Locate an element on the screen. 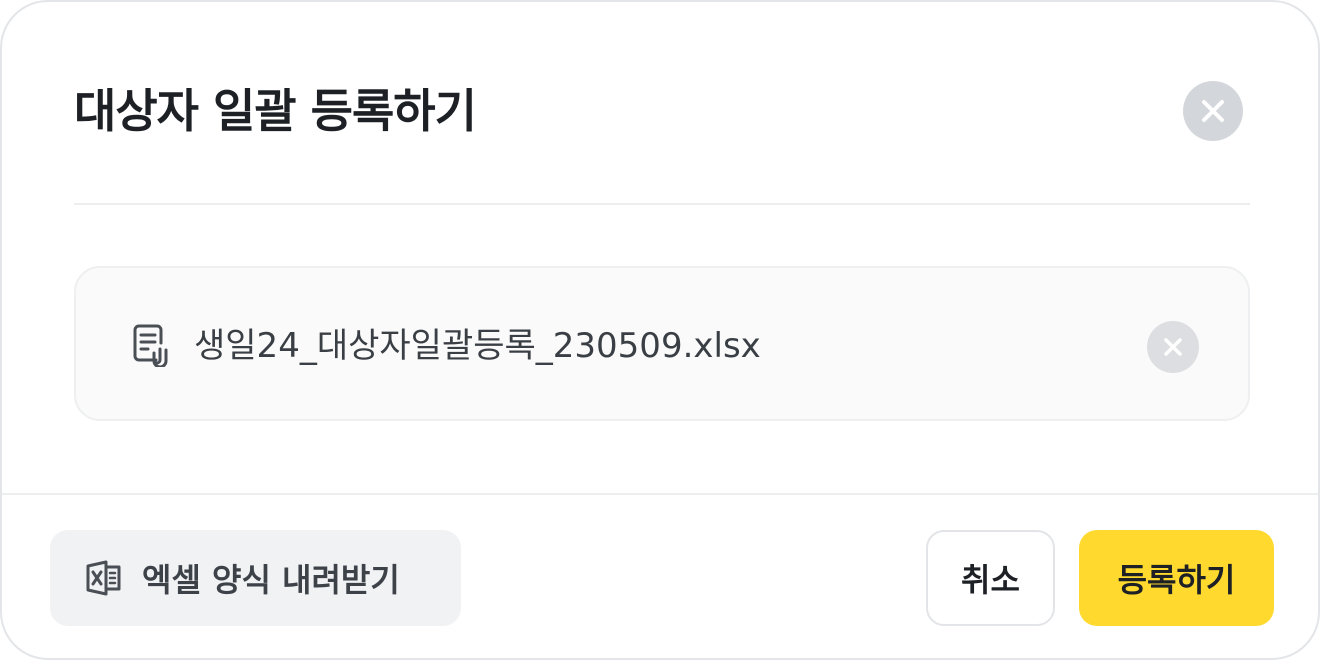 The image size is (1320, 660). dialog-title: 대상자 일괄 등록하기 is located at coordinates (275, 111).